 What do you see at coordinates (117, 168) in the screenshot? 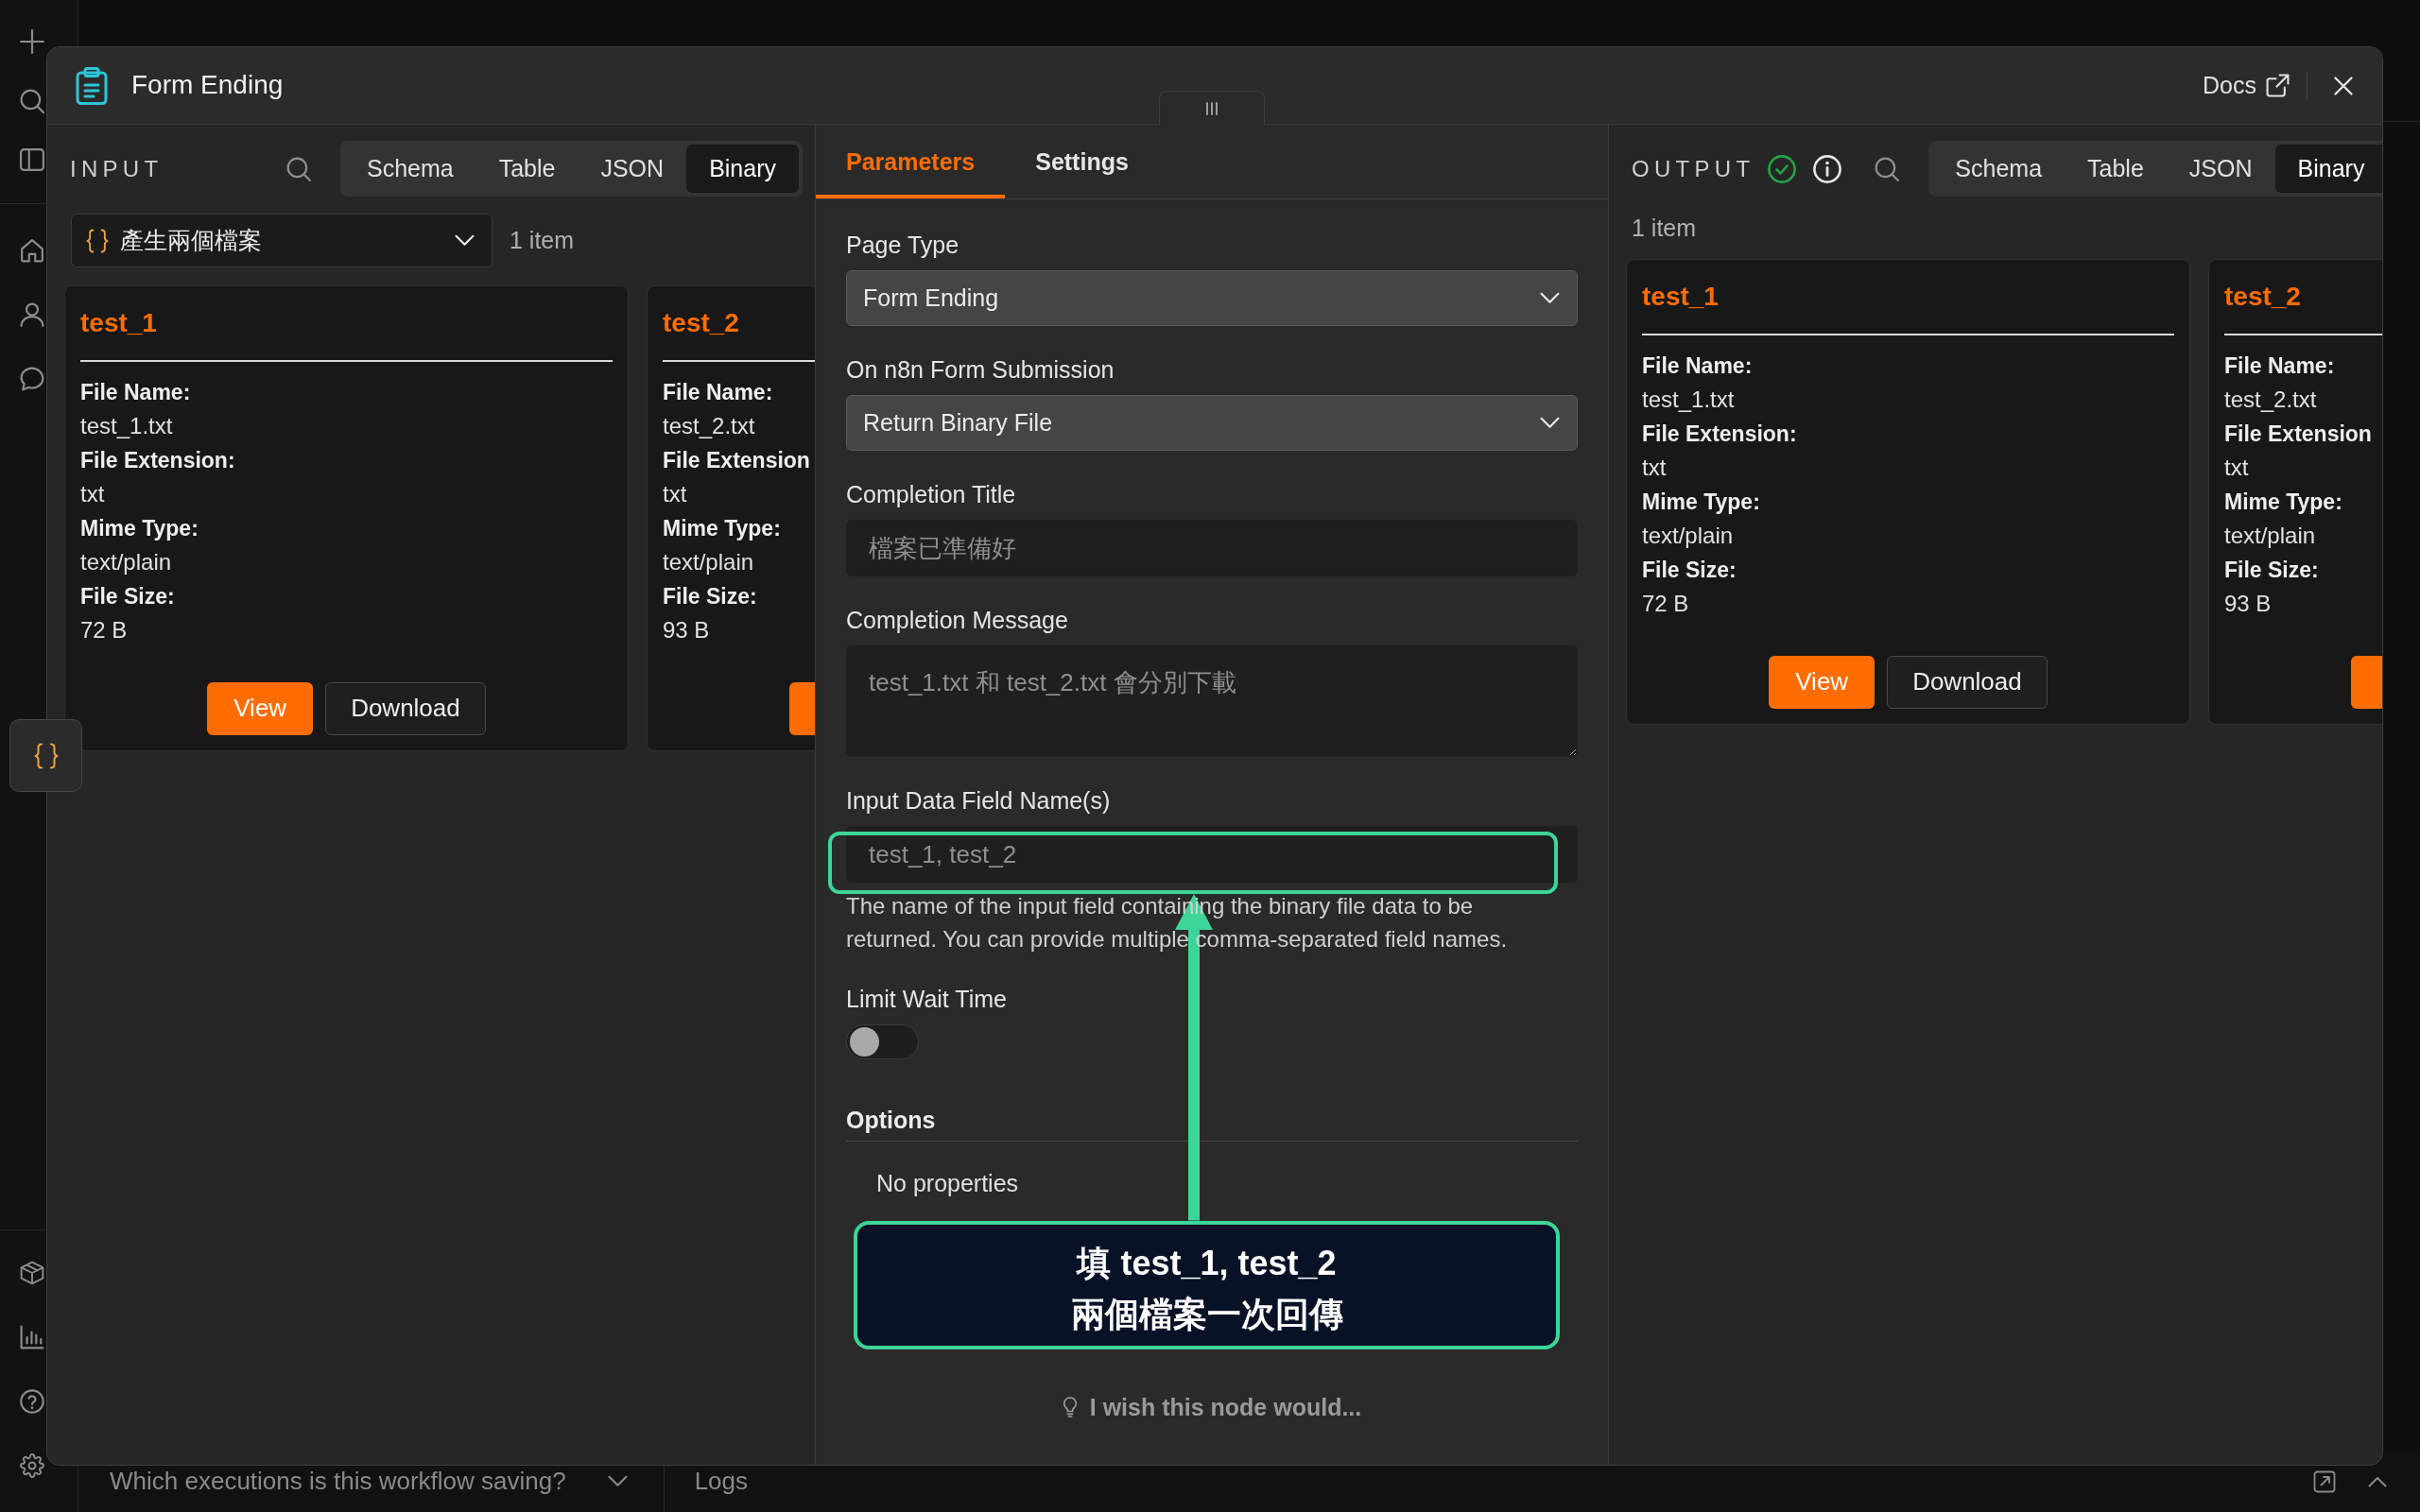
I see `panel-heading: INPUT` at bounding box center [117, 168].